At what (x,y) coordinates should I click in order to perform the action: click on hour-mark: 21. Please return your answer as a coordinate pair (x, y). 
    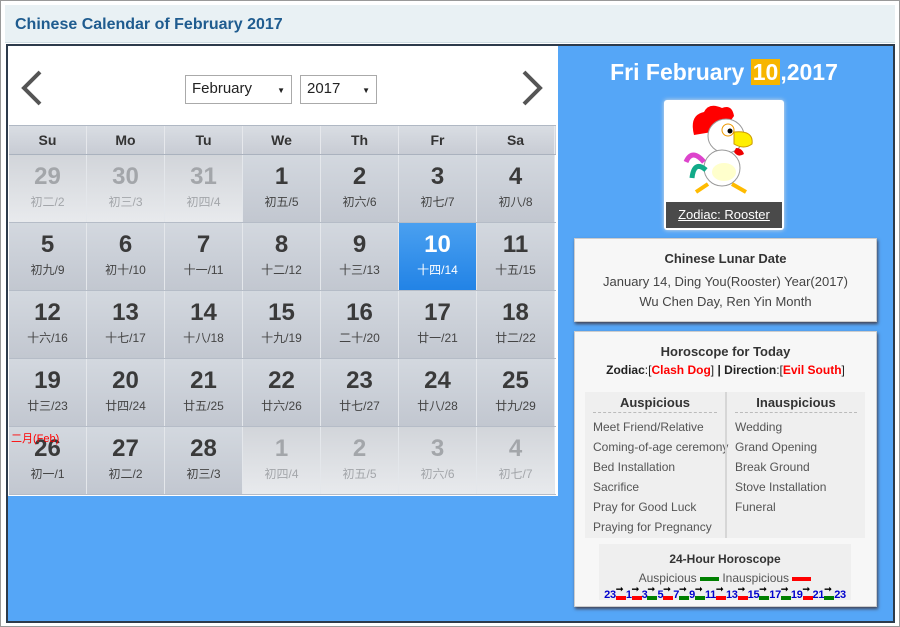
    Looking at the image, I should click on (818, 595).